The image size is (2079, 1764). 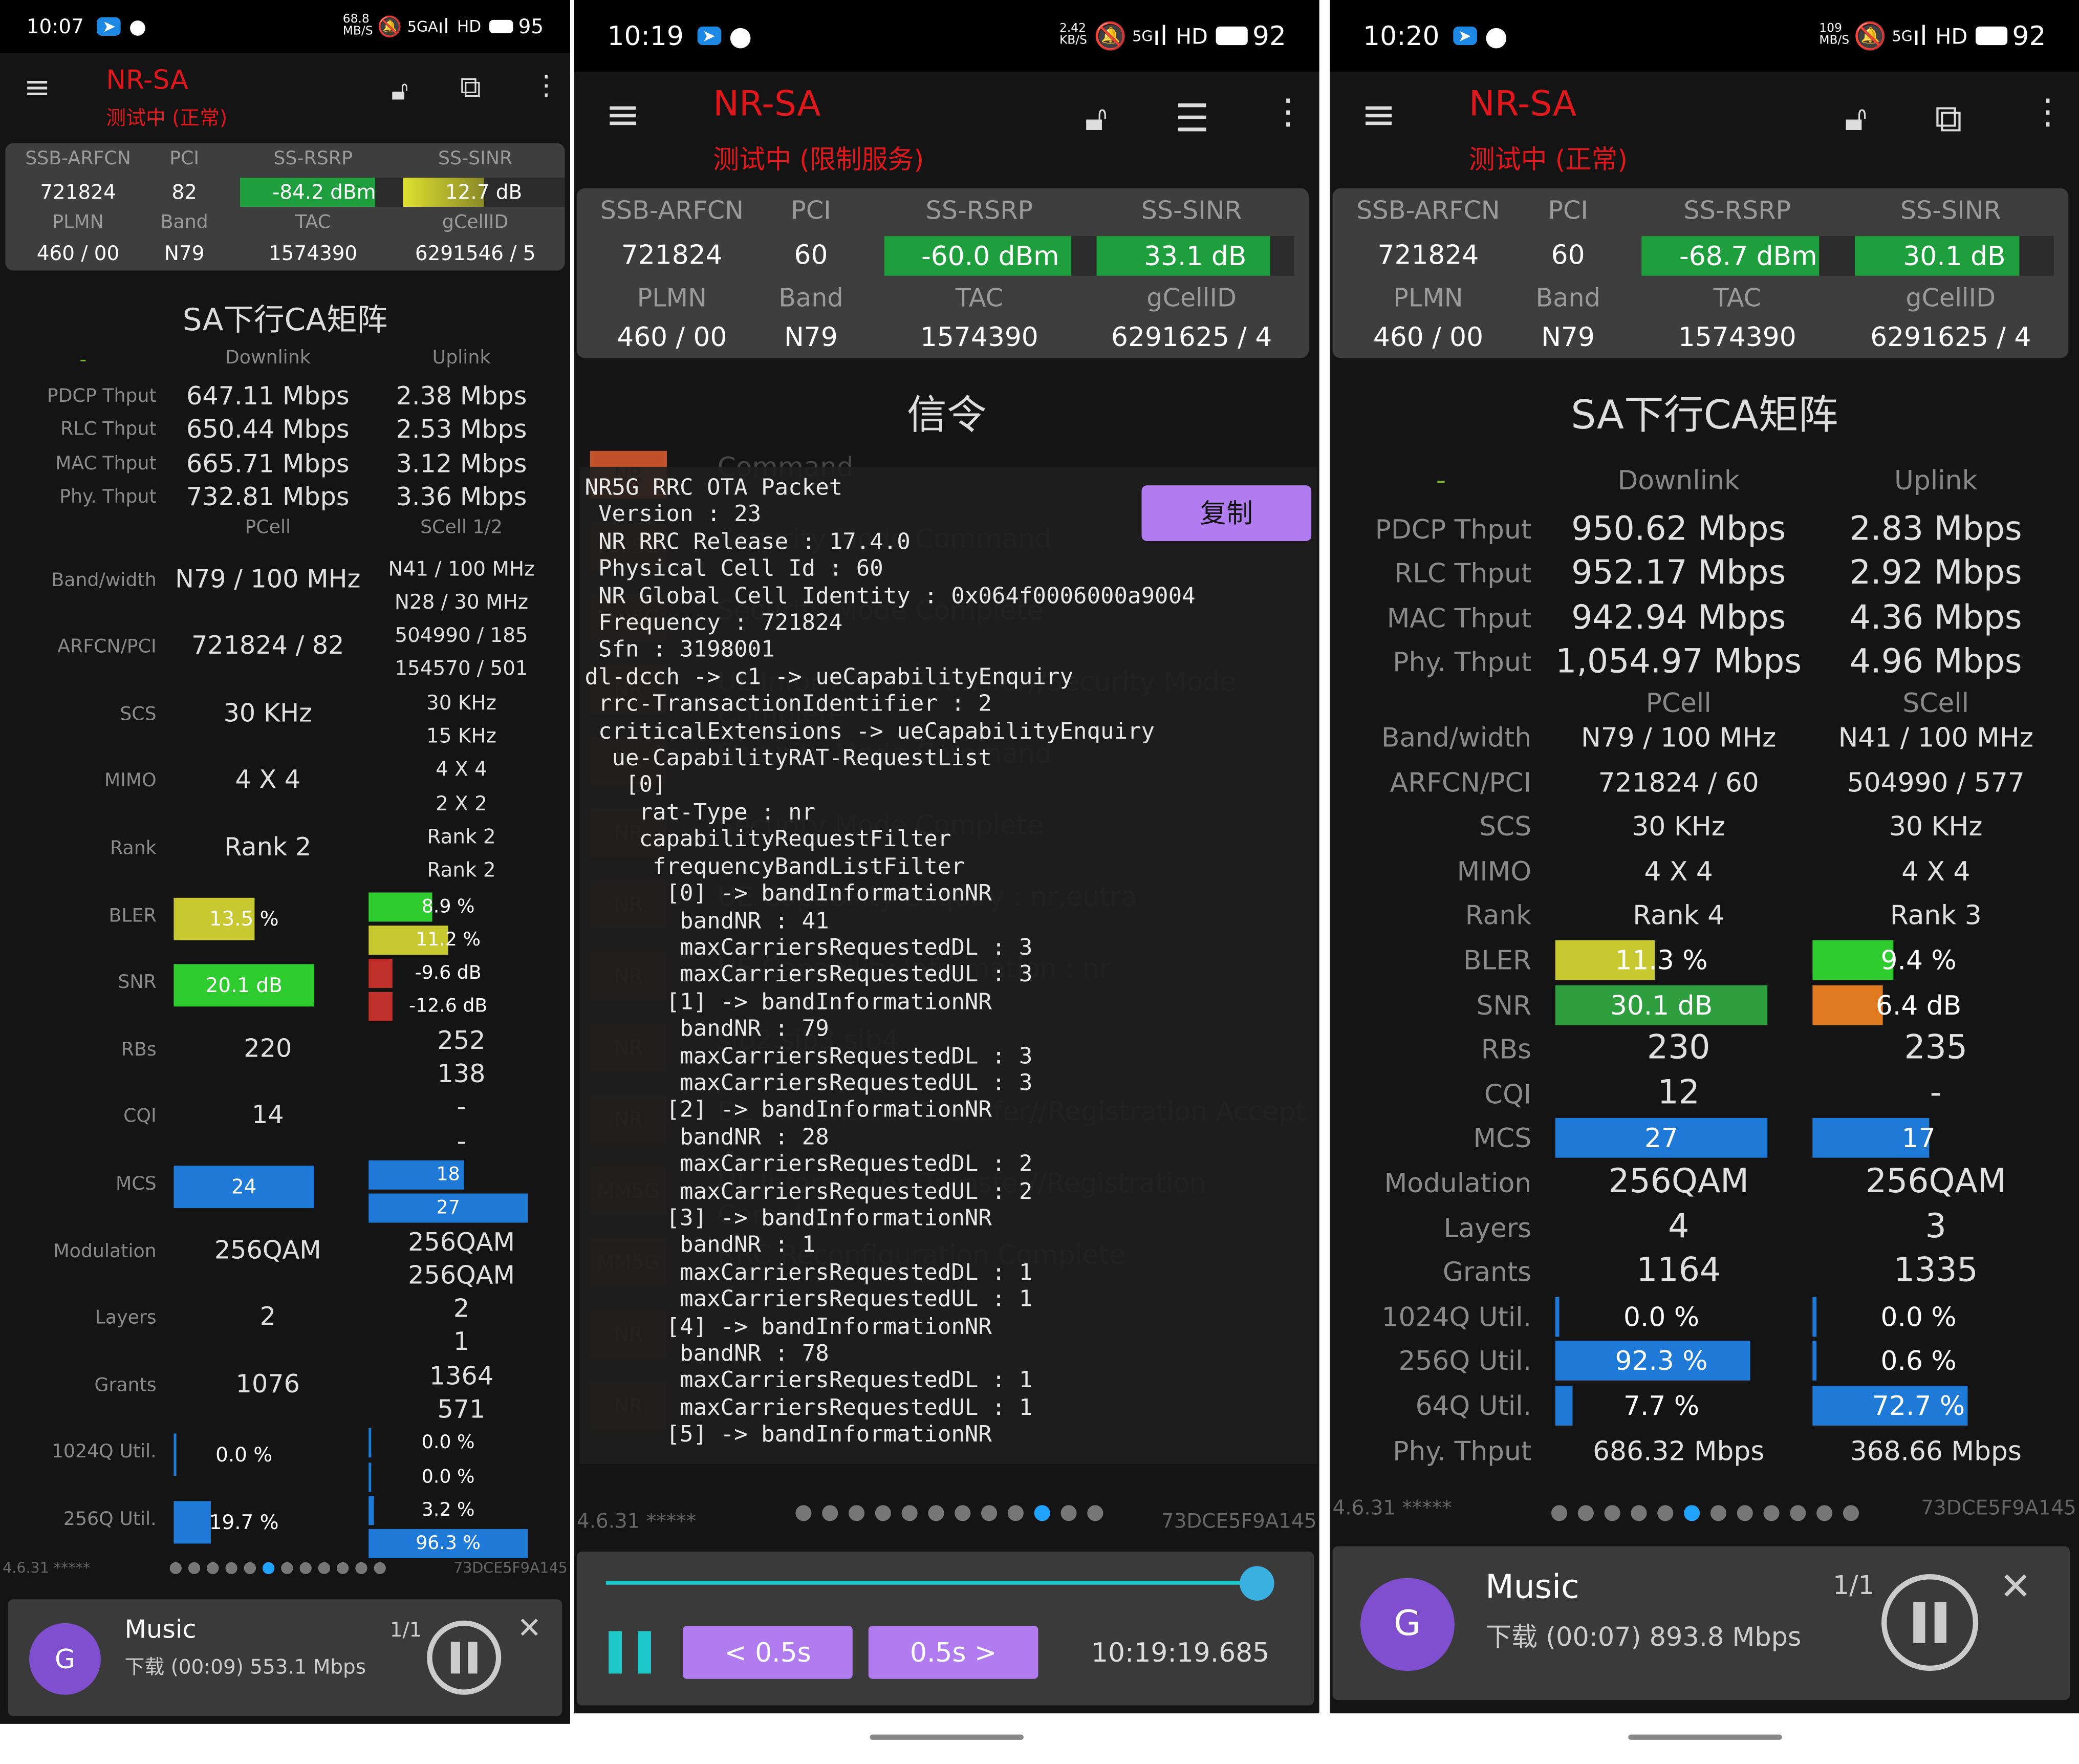 I want to click on pcell-value: 0.0 %, so click(x=1662, y=1316).